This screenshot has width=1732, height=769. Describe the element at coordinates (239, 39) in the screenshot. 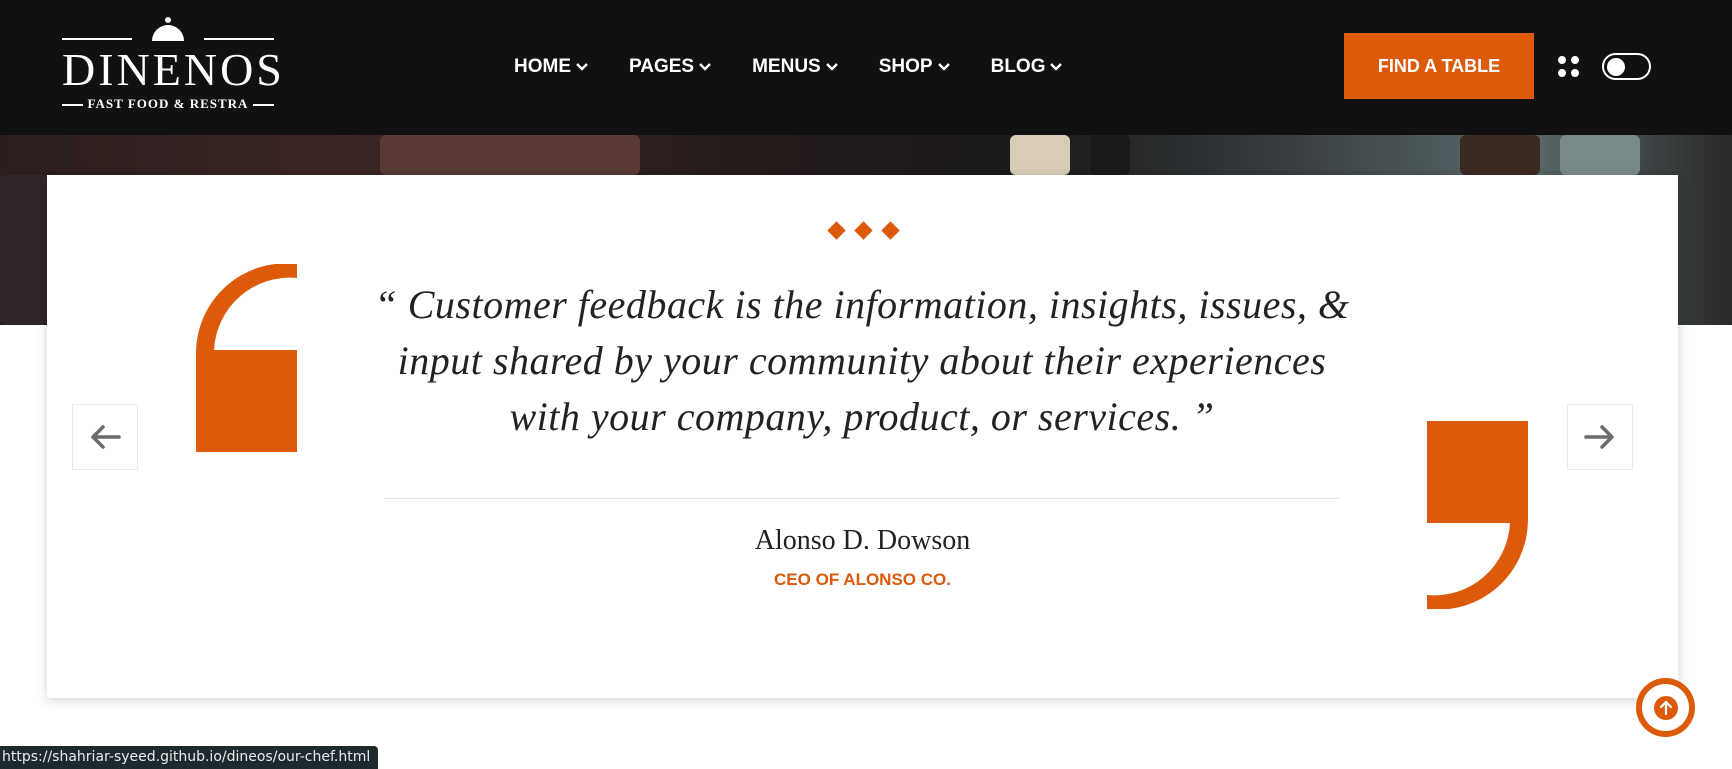

I see `logo-line-right` at that location.